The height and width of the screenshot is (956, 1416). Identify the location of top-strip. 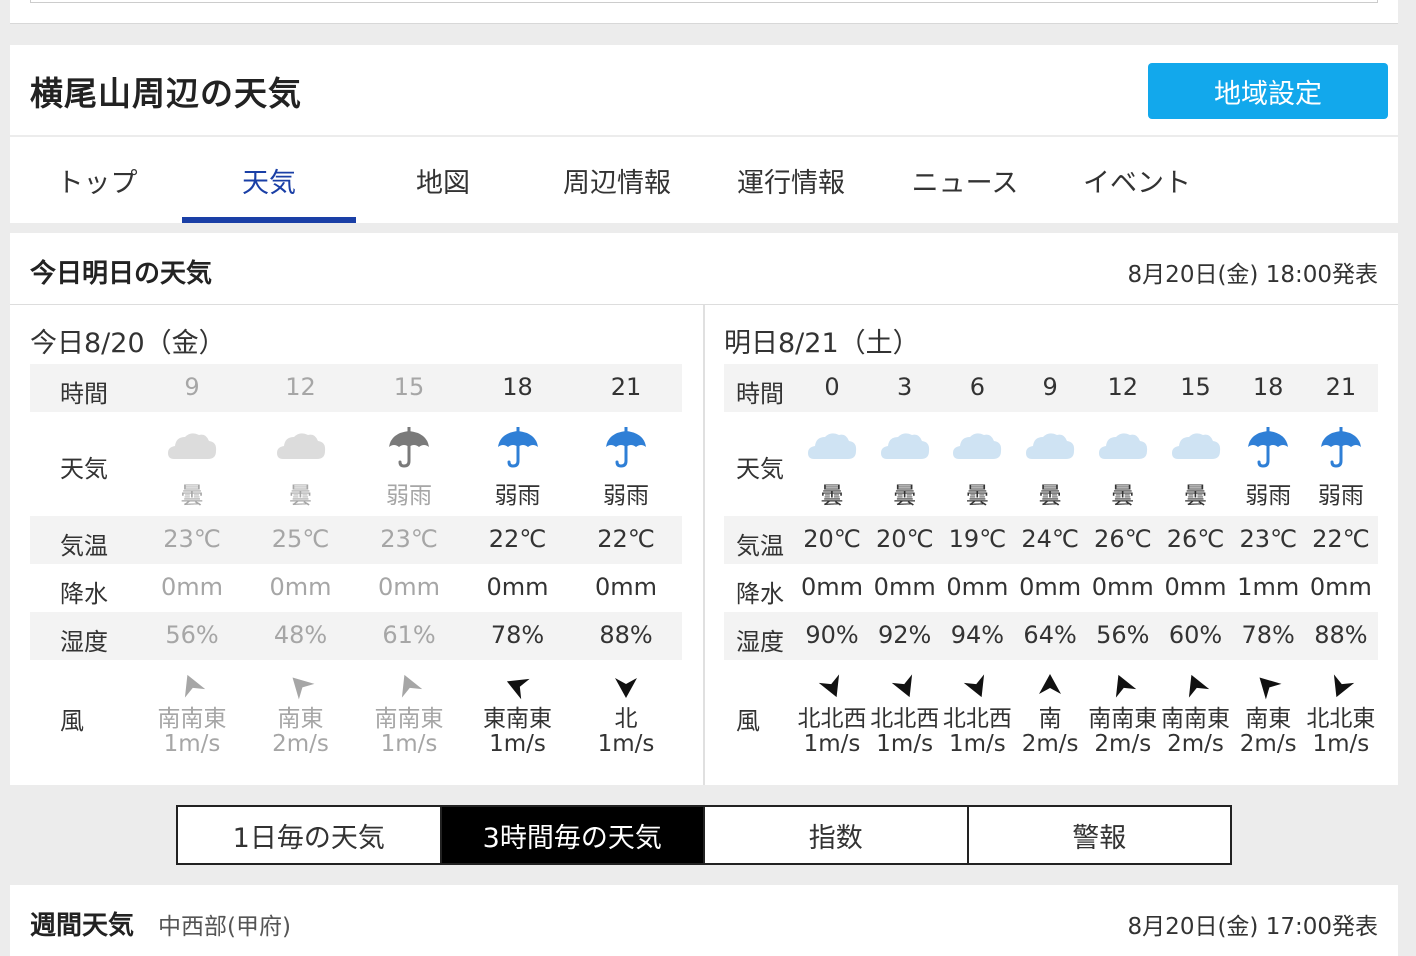
(704, 12).